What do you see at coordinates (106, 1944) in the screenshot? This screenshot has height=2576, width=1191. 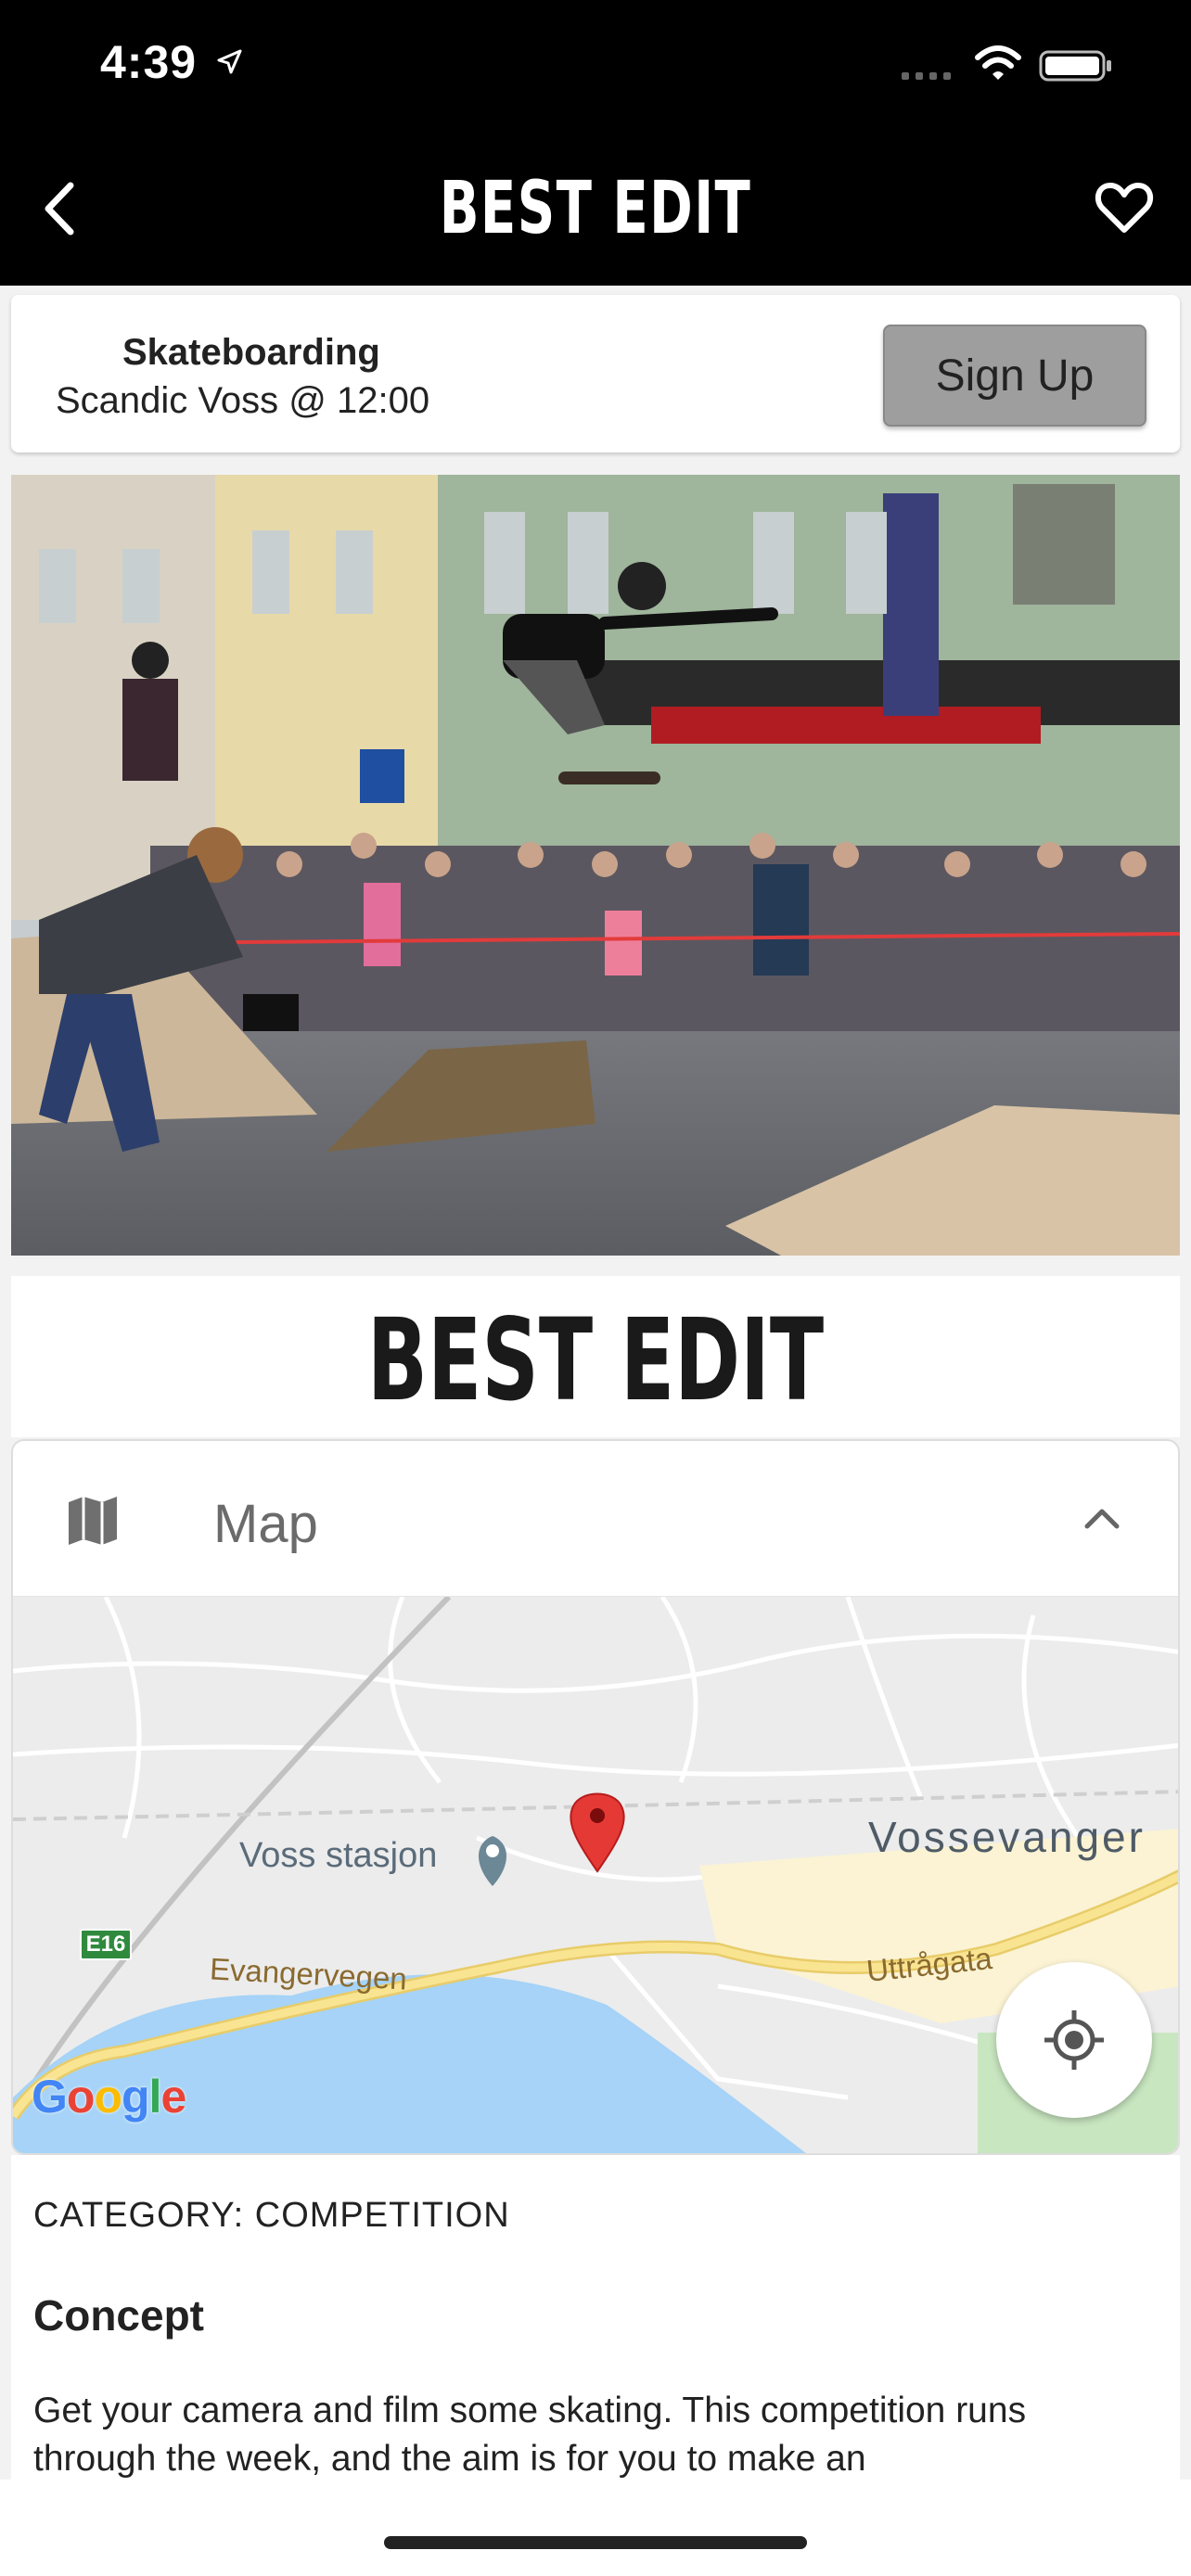 I see `route-badge: E16` at bounding box center [106, 1944].